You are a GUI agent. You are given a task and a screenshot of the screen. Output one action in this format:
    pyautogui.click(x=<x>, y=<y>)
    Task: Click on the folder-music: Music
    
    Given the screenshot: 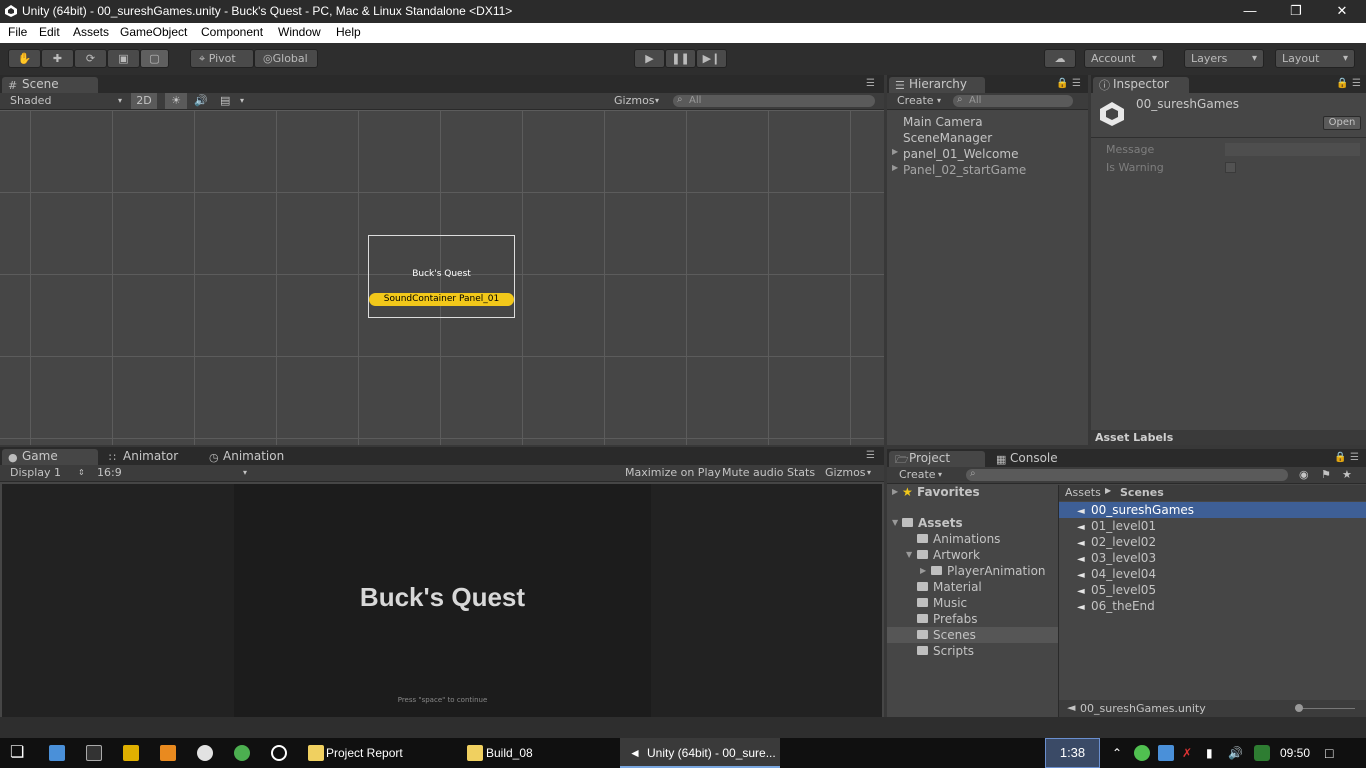 What is the action you would take?
    pyautogui.click(x=942, y=603)
    